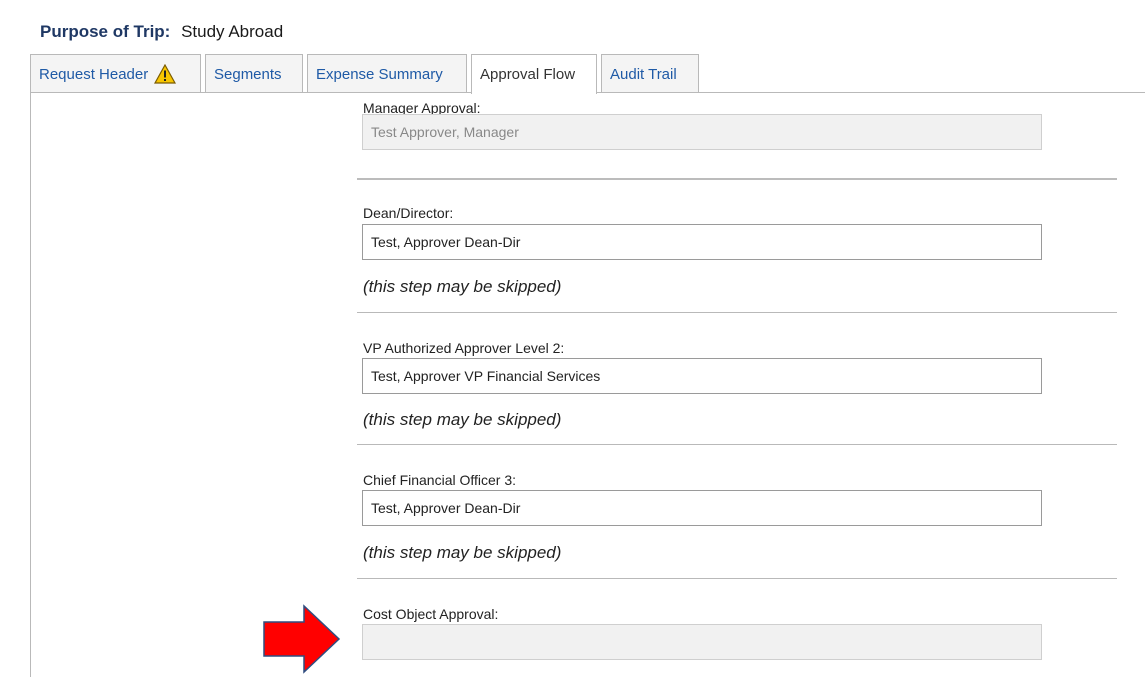 This screenshot has width=1145, height=677. What do you see at coordinates (464, 348) in the screenshot?
I see `vp-approver-label: VP Authorized Approver Level 2:` at bounding box center [464, 348].